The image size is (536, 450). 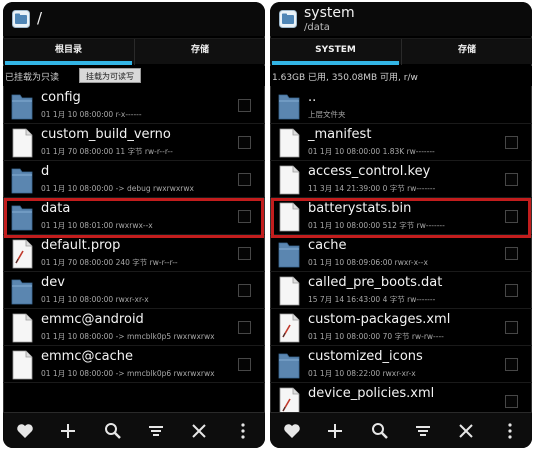 What do you see at coordinates (92, 319) in the screenshot?
I see `file-name: emmc@android` at bounding box center [92, 319].